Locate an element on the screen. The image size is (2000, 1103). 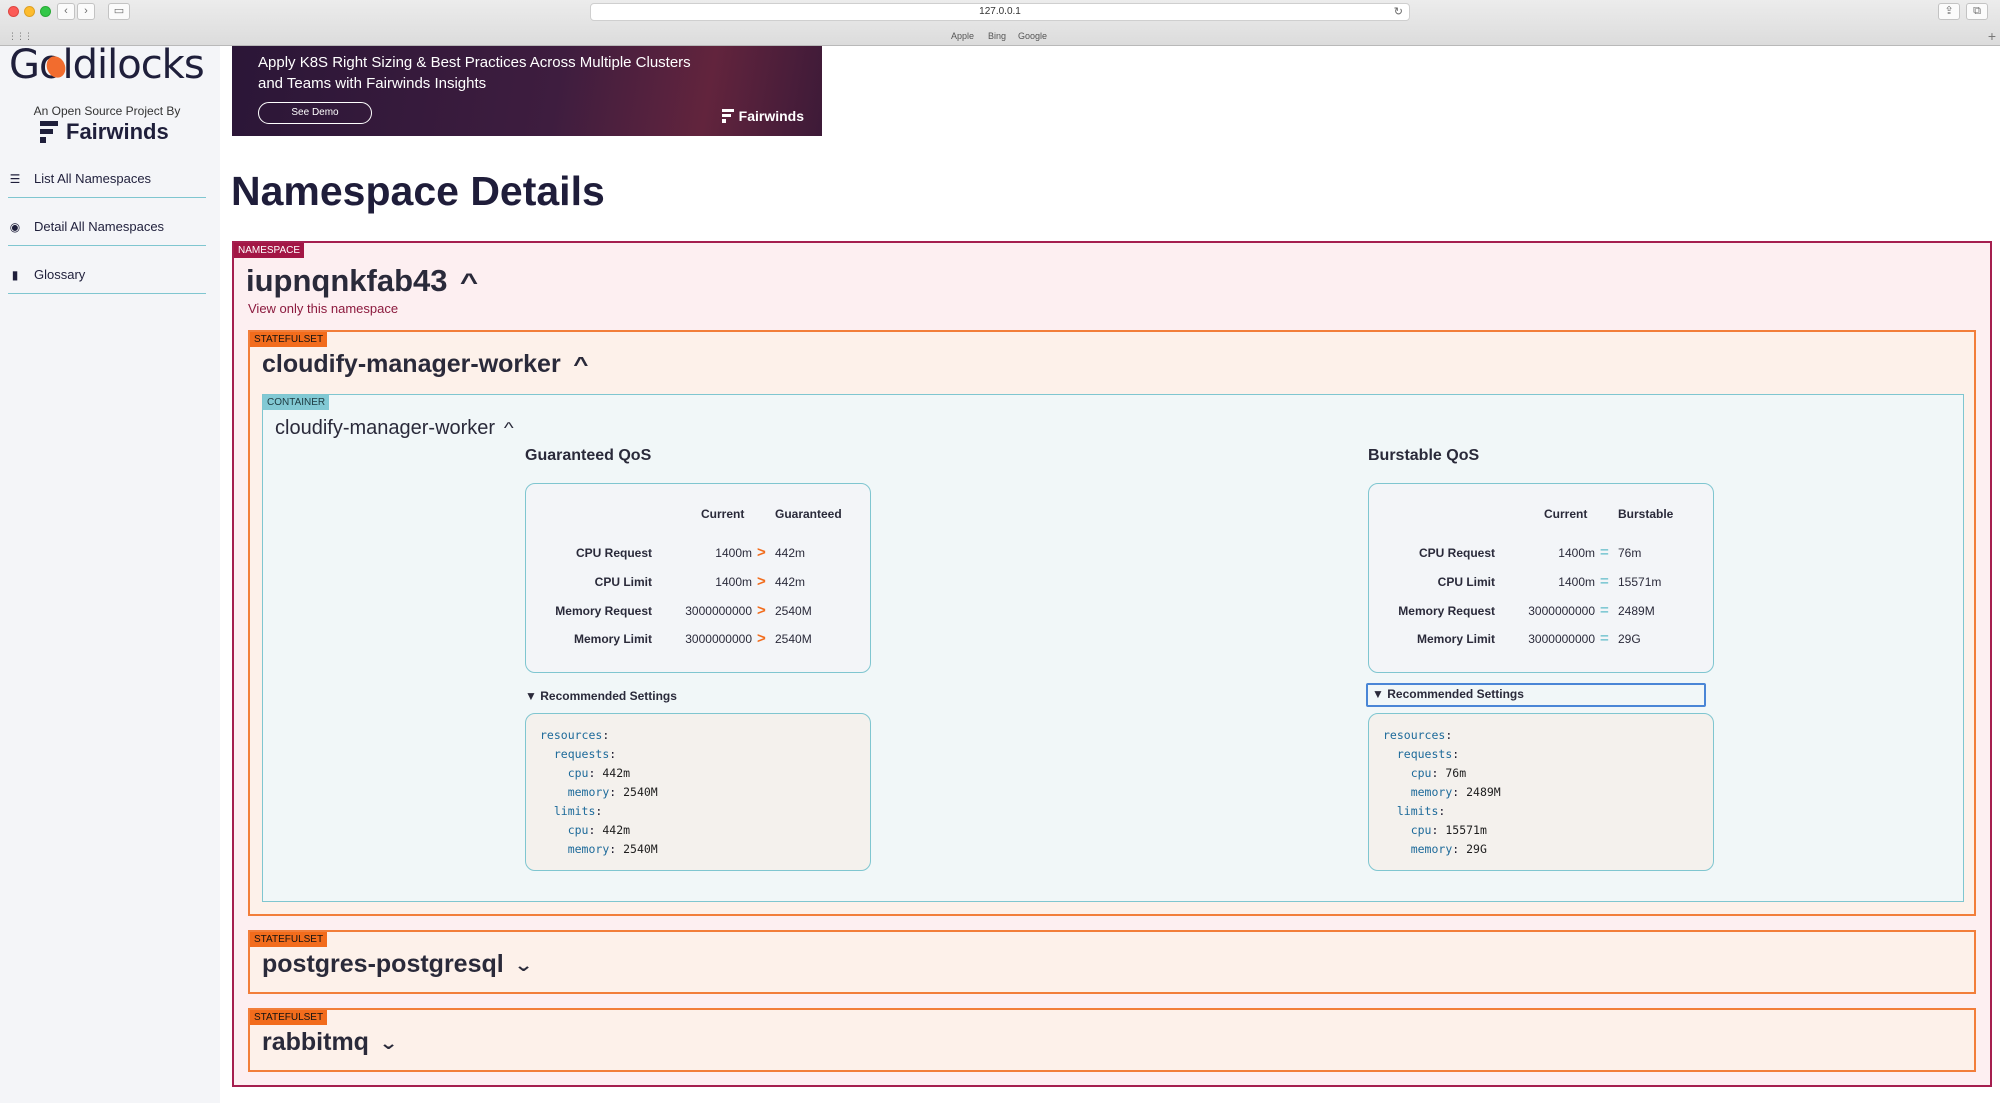
minimize-window-button is located at coordinates (29, 11).